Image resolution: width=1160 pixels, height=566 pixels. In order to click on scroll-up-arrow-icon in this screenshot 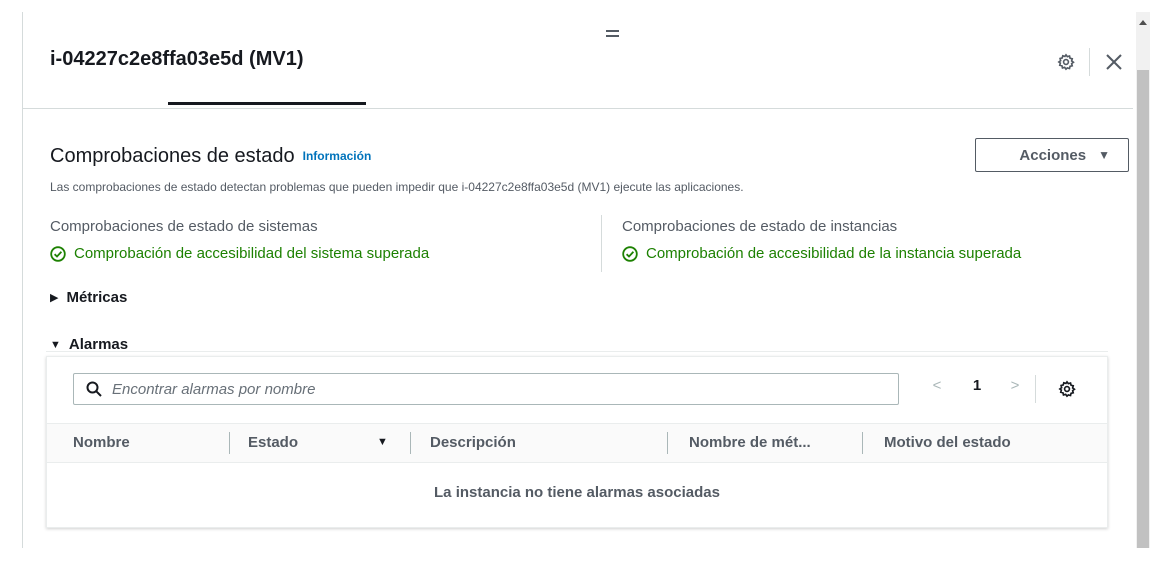, I will do `click(1143, 22)`.